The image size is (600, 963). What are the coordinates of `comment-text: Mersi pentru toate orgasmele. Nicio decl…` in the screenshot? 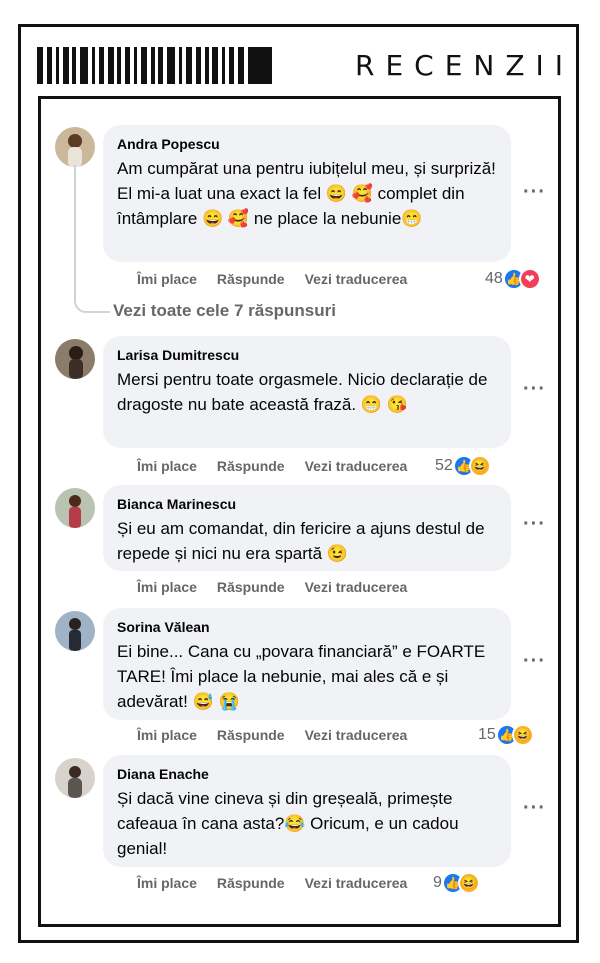 It's located at (302, 392).